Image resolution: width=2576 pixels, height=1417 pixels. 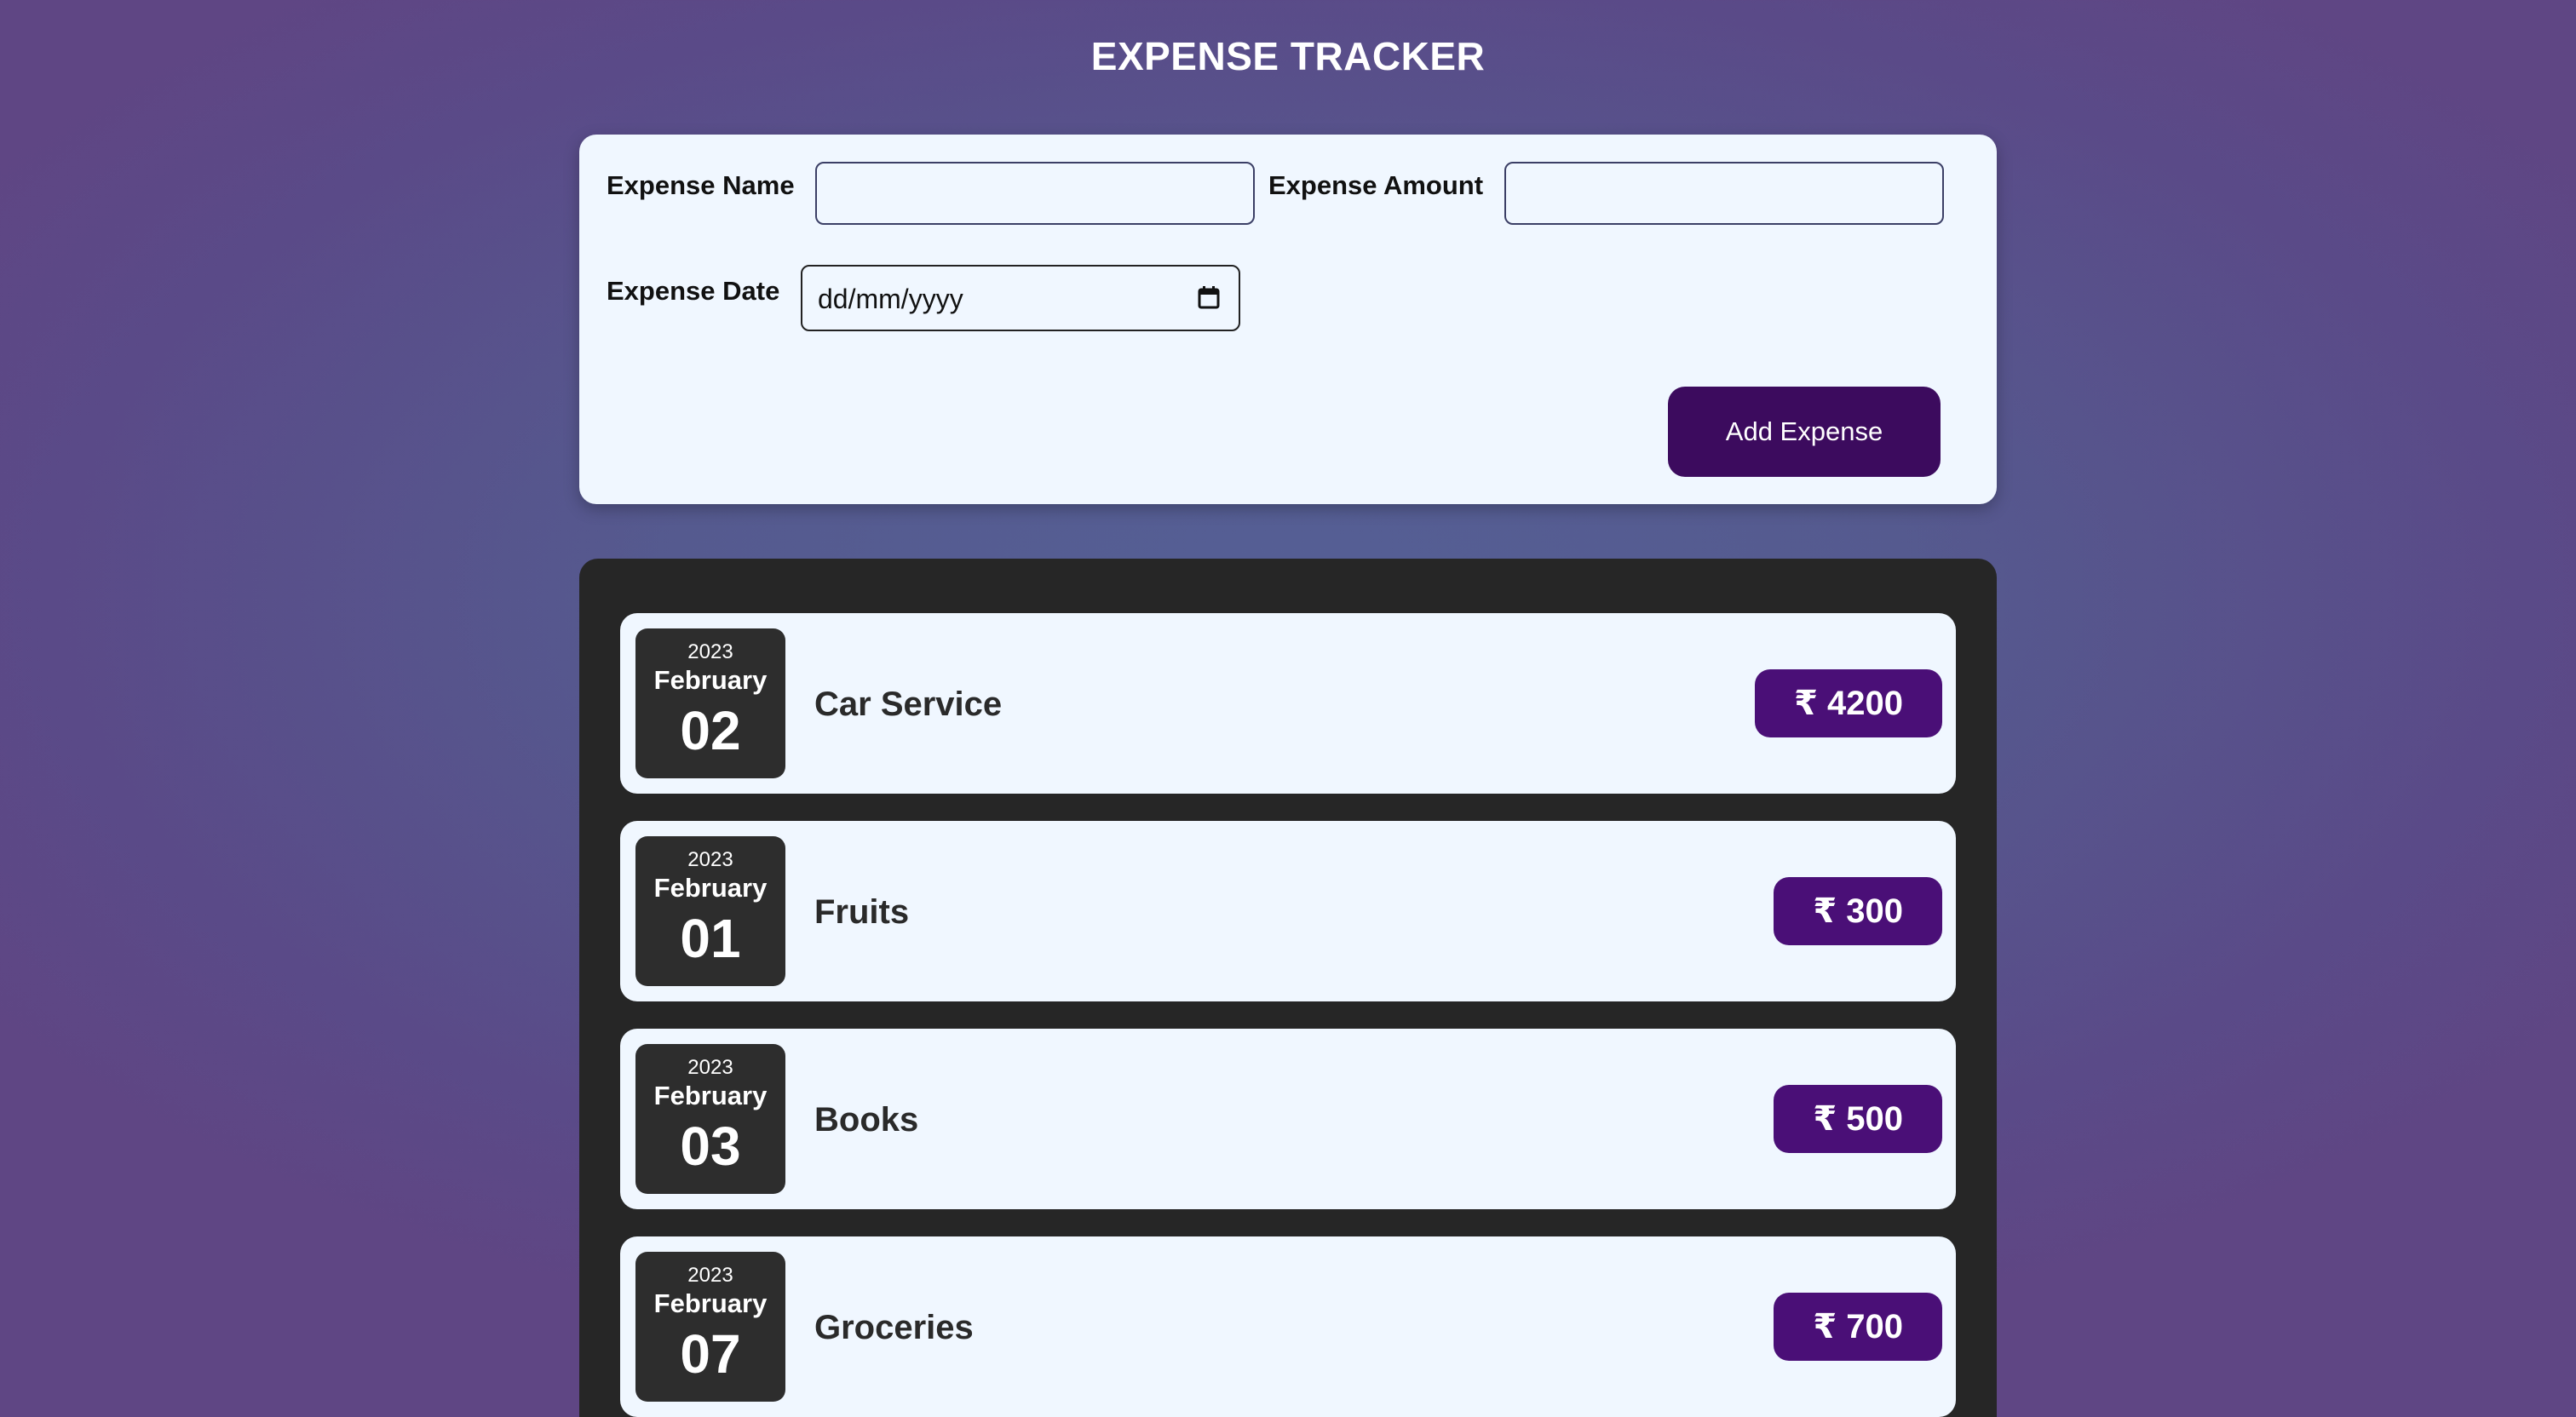 What do you see at coordinates (1020, 298) in the screenshot?
I see `expense-date-input: dd/mm/yyyy` at bounding box center [1020, 298].